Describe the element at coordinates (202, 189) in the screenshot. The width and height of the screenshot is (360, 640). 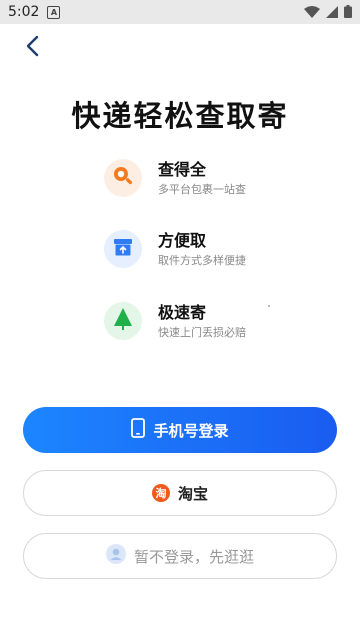
I see `feature-subtitle: 多平台包裹一站查` at that location.